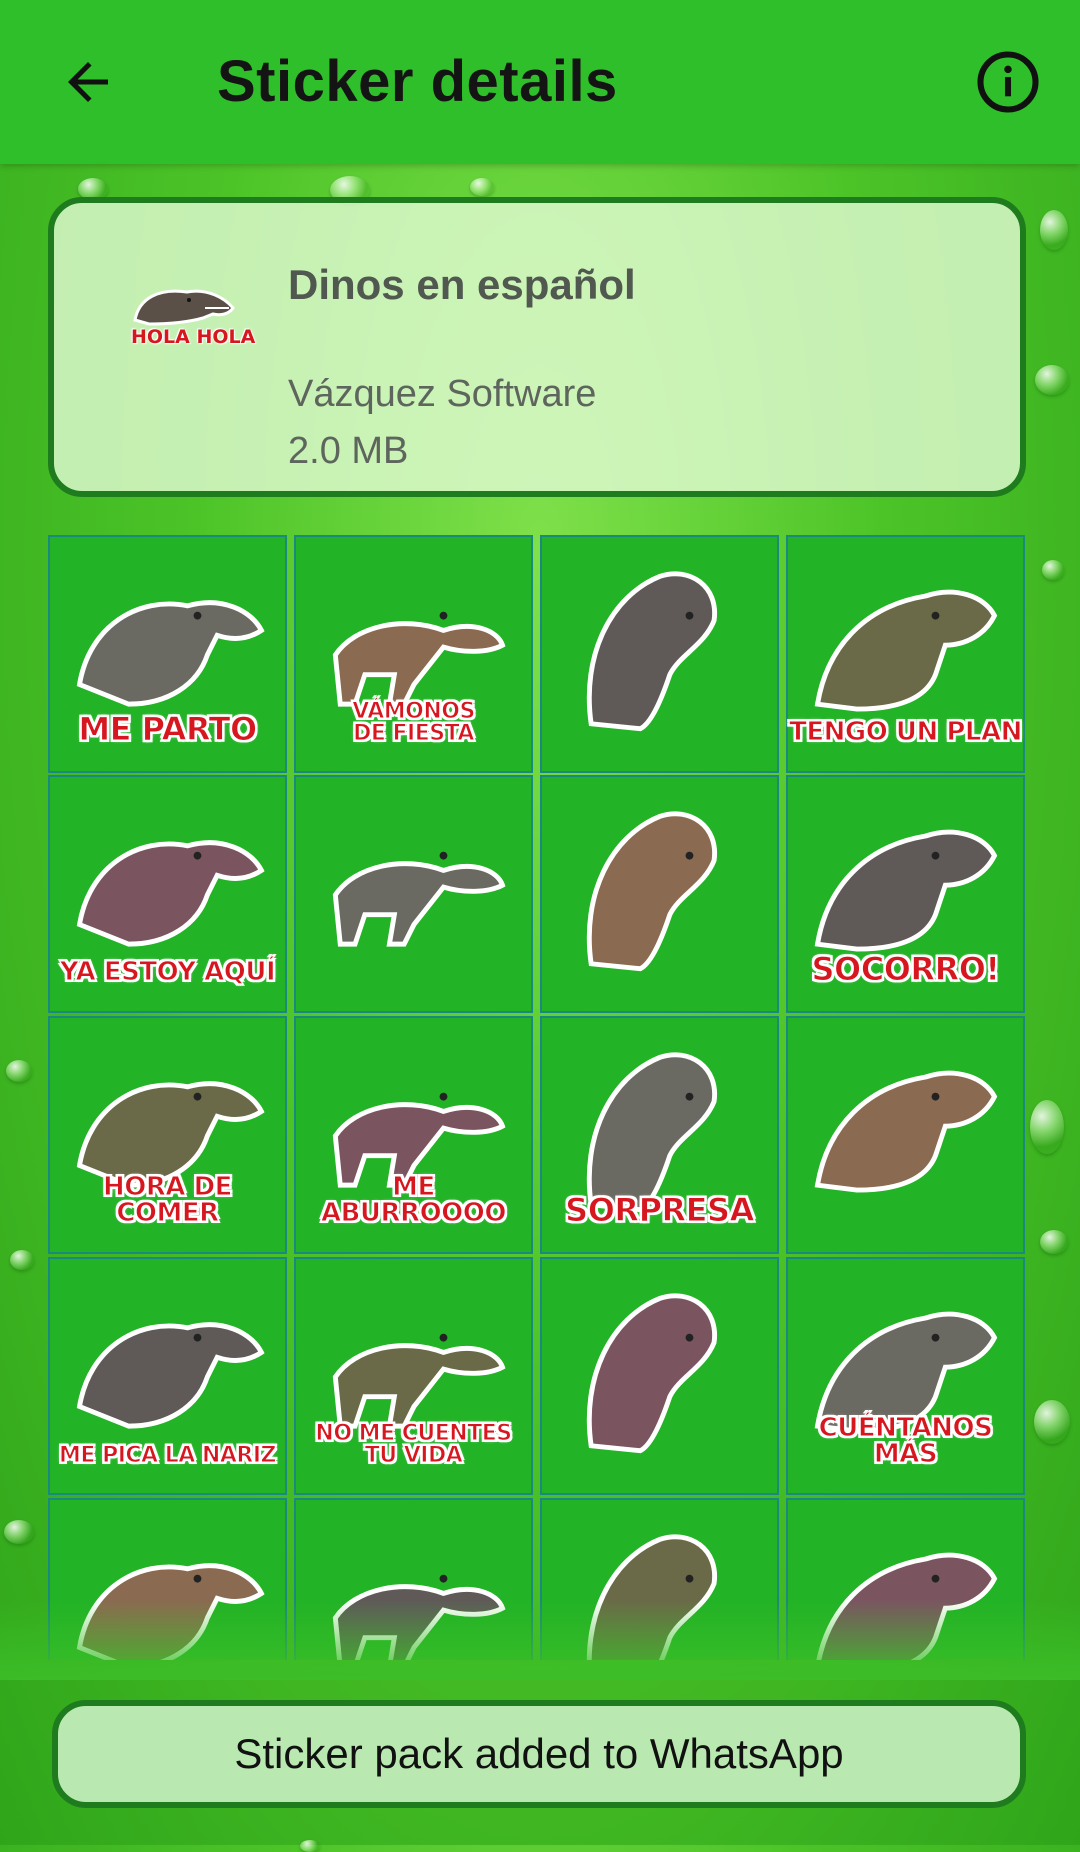  I want to click on sticker-tile: CUÉNTANOS MÁS, so click(905, 1376).